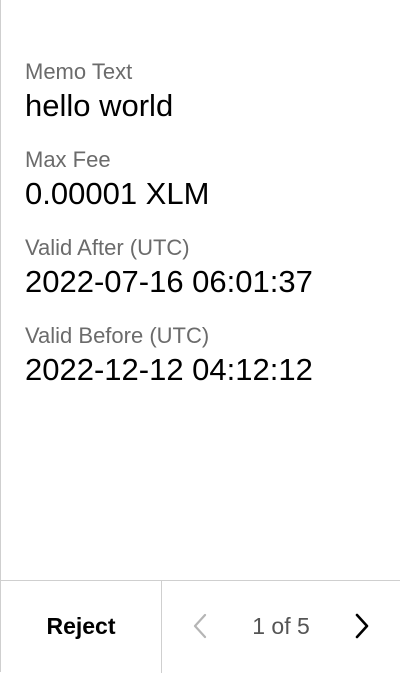 Image resolution: width=400 pixels, height=673 pixels. What do you see at coordinates (204, 102) in the screenshot?
I see `memo-text-field: Memo Text hello world` at bounding box center [204, 102].